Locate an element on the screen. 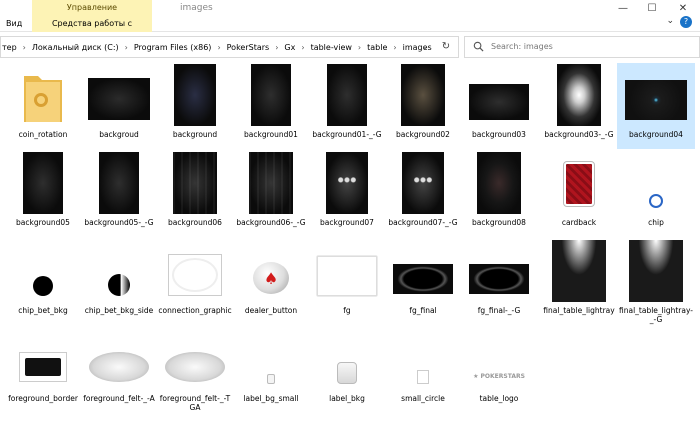 Image resolution: width=700 pixels, height=436 pixels. tab-view: Вид is located at coordinates (14, 24).